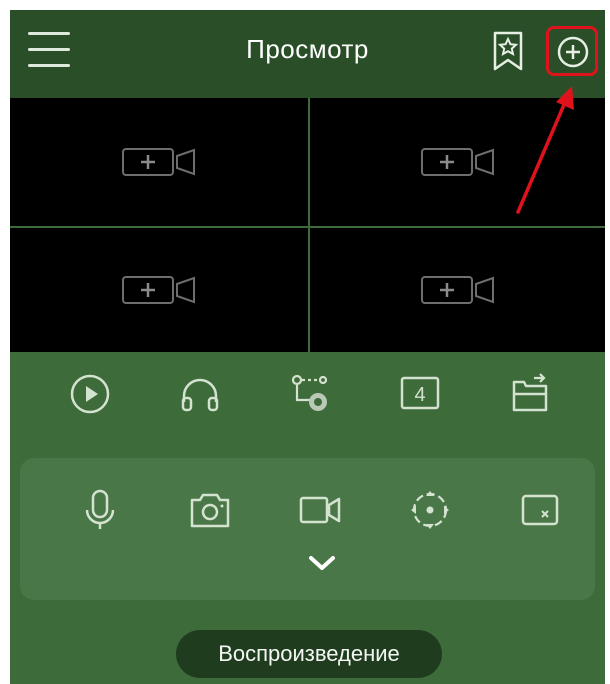  I want to click on record-icon, so click(320, 510).